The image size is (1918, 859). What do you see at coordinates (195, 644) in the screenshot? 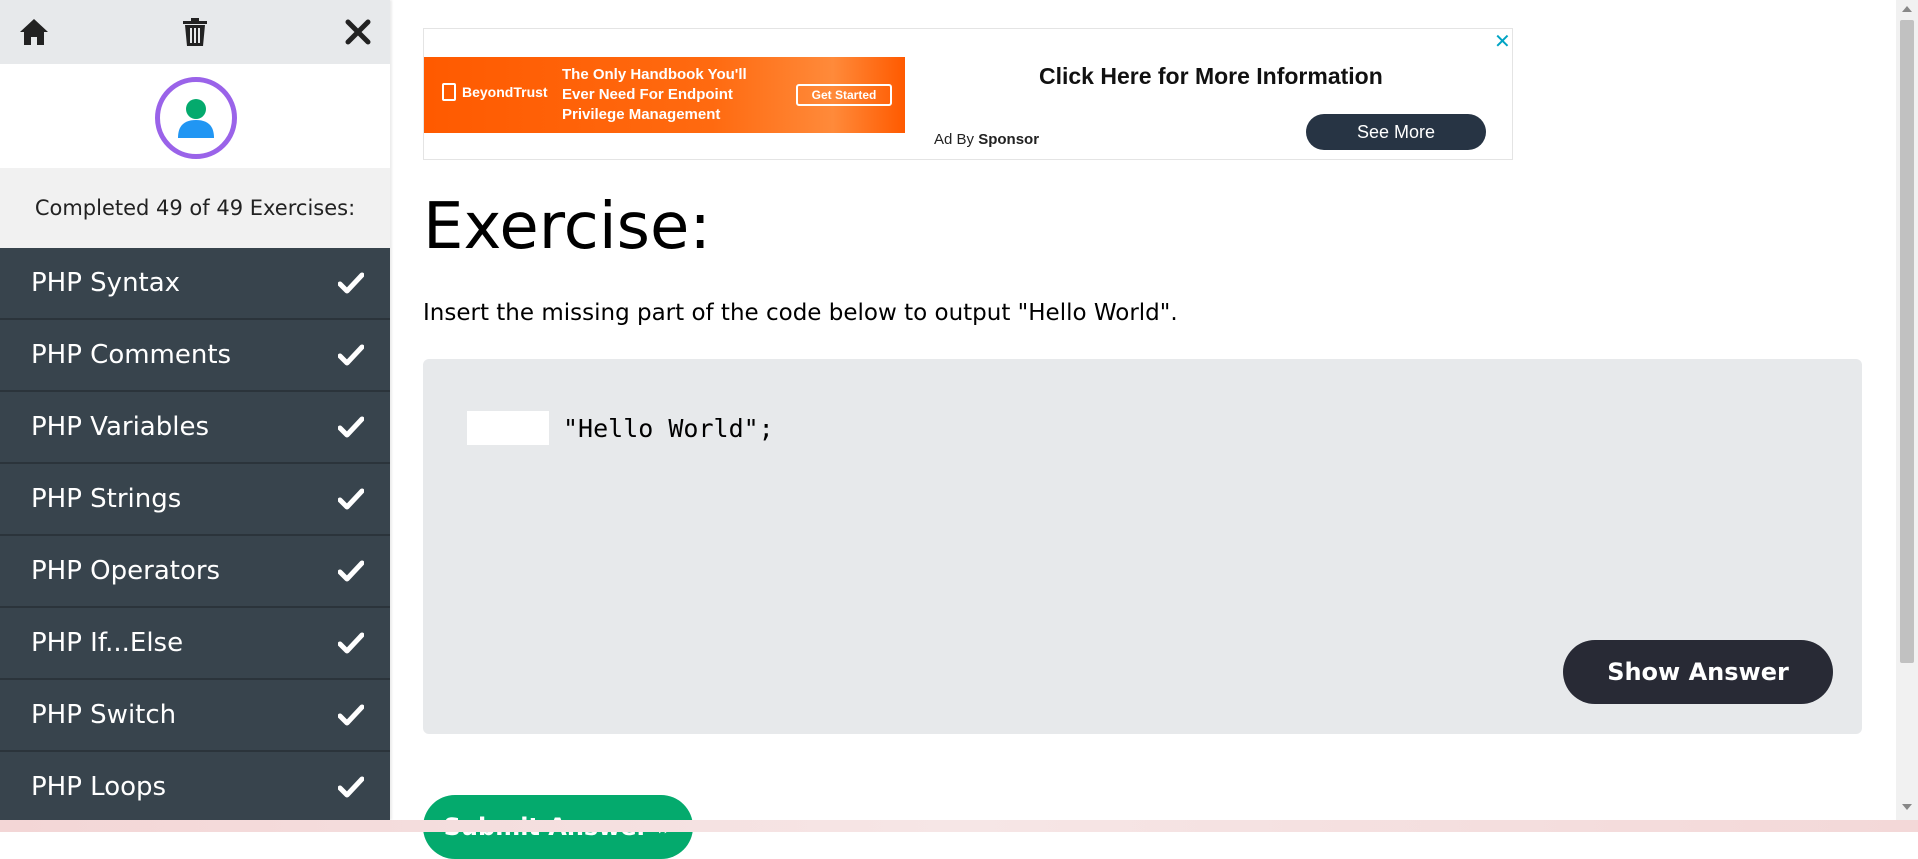
I see `sidebar-item-php-if-else: PHP If...Else` at bounding box center [195, 644].